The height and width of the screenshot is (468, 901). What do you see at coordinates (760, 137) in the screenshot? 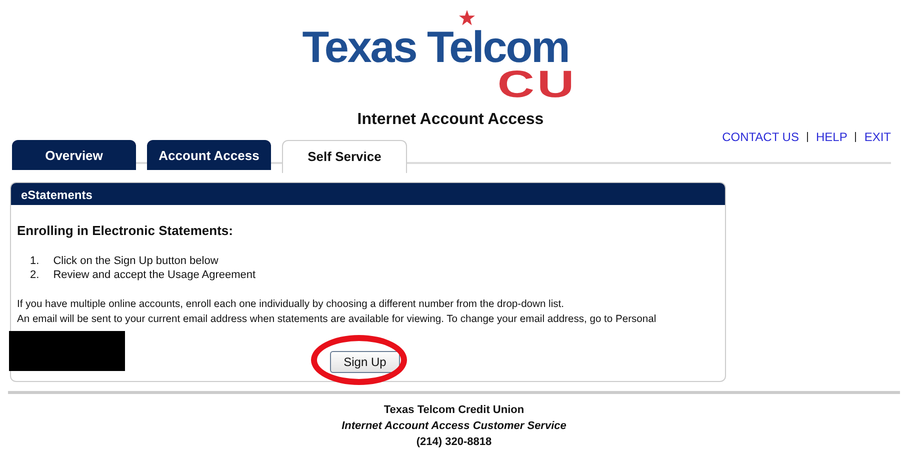
I see `nav-link: CONTACT US` at bounding box center [760, 137].